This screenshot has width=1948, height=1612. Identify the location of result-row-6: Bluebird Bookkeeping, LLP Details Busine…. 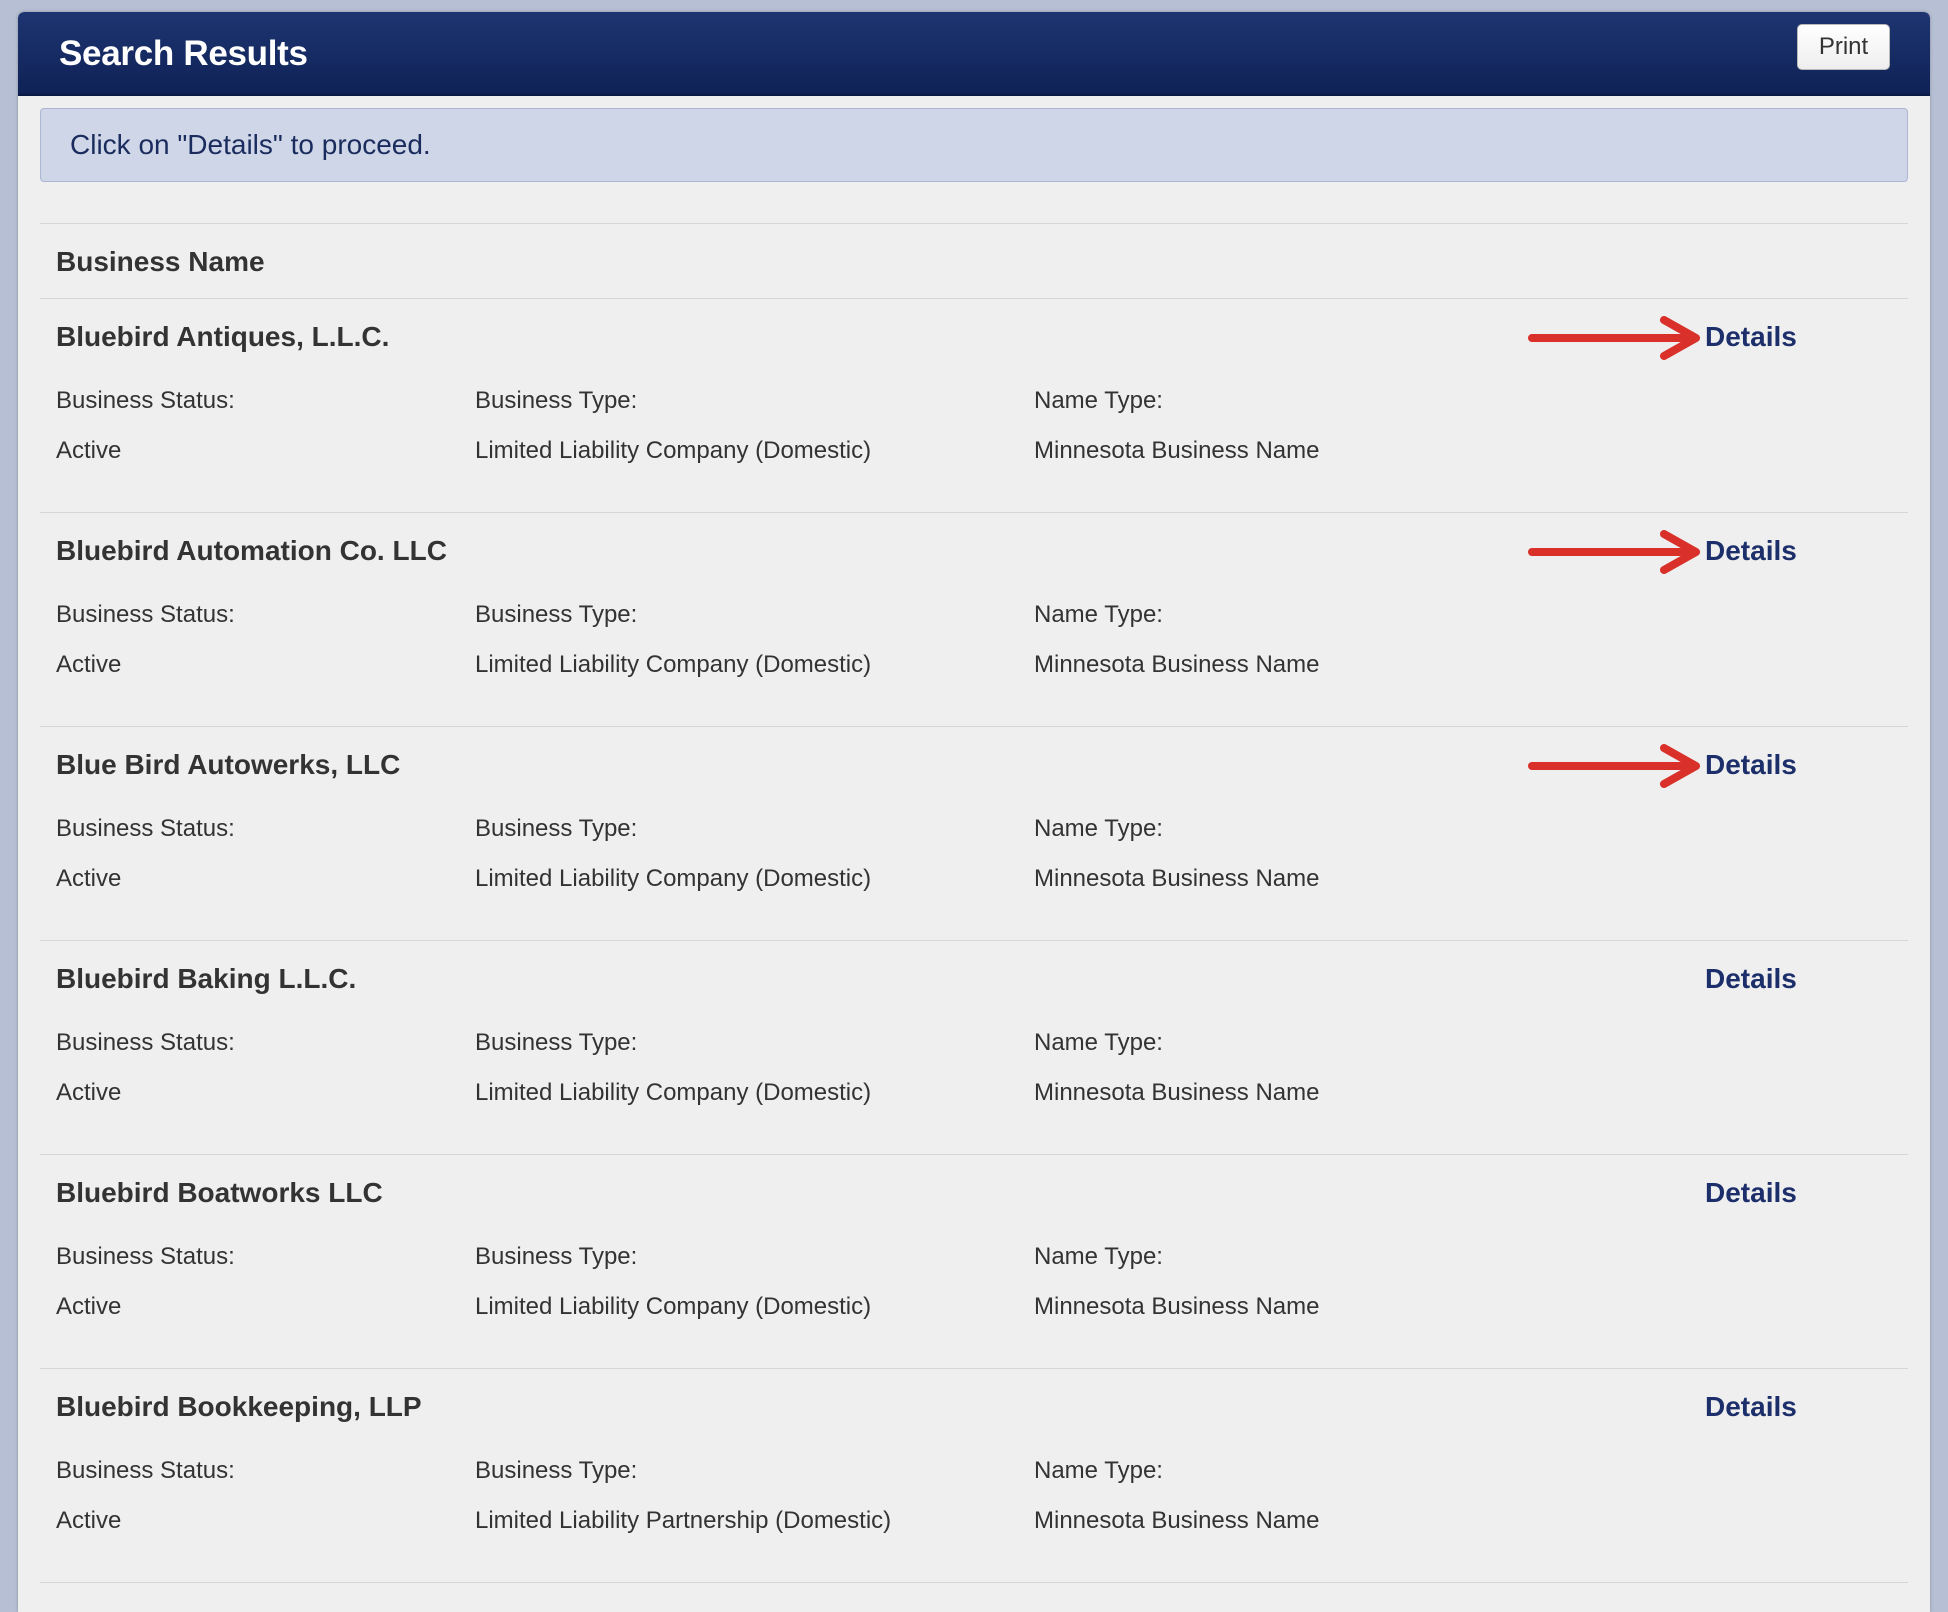
(974, 1476).